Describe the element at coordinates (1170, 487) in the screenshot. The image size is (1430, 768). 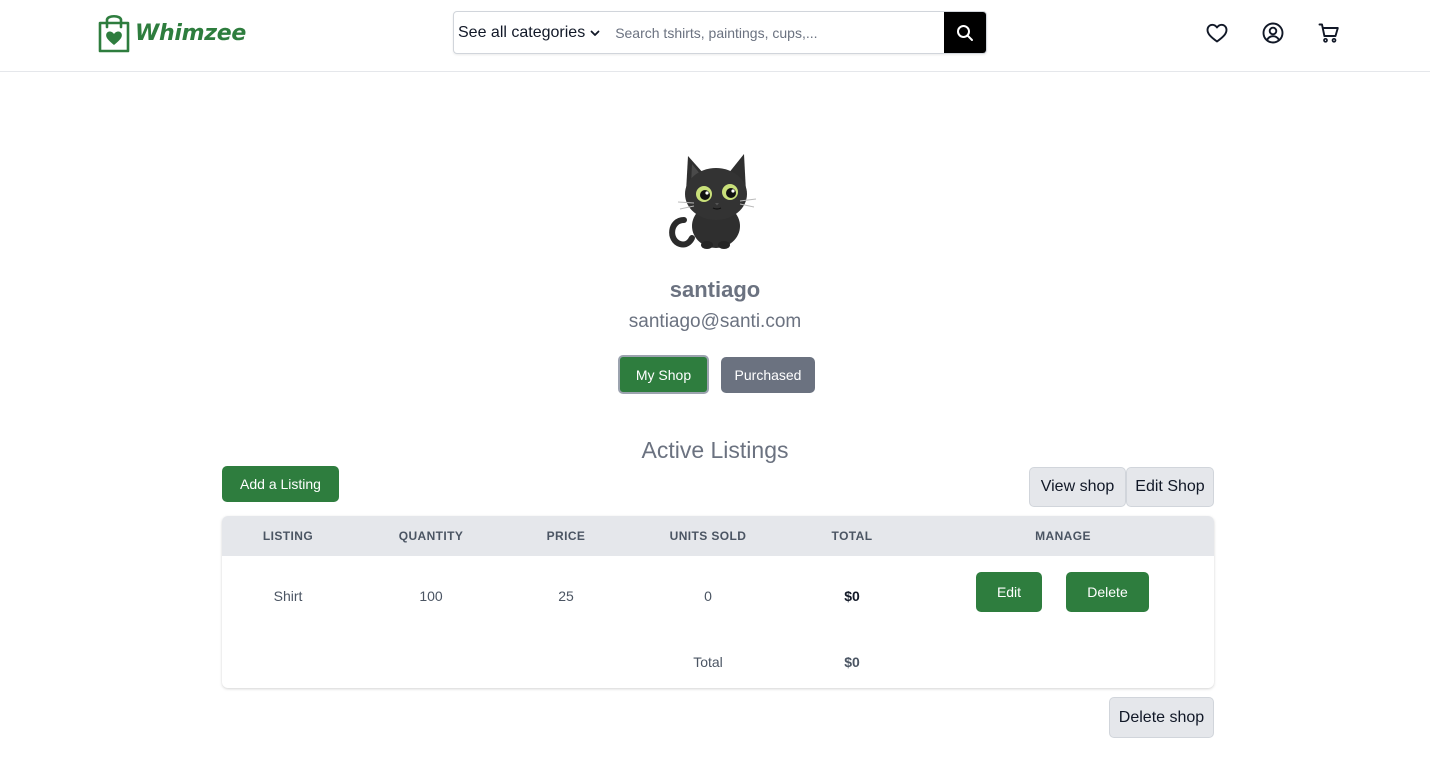
I see `edit-shop-button: Edit Shop` at that location.